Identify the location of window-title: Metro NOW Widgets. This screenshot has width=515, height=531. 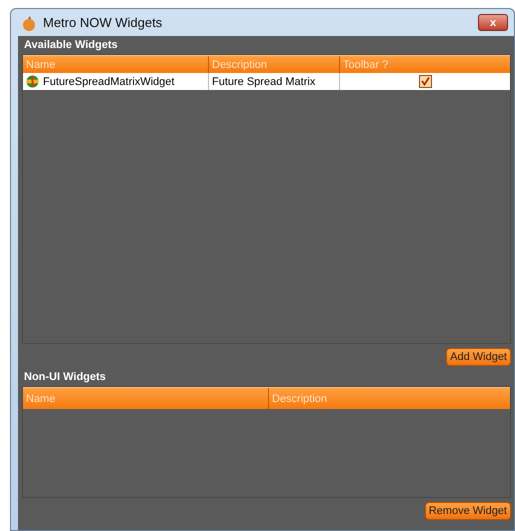
(103, 22).